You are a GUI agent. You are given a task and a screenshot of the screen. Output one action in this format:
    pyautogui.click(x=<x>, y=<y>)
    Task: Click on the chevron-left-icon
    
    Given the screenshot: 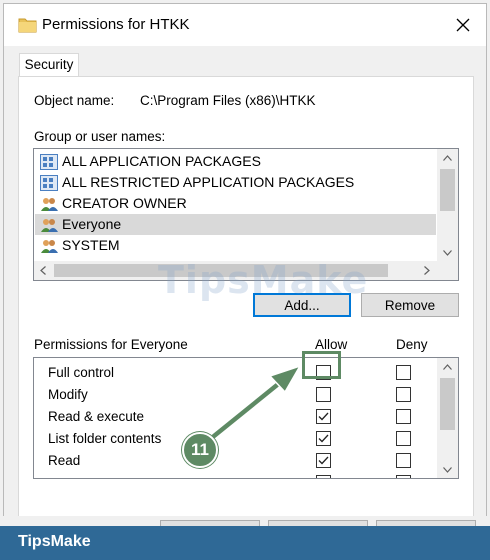 What is the action you would take?
    pyautogui.click(x=43, y=270)
    